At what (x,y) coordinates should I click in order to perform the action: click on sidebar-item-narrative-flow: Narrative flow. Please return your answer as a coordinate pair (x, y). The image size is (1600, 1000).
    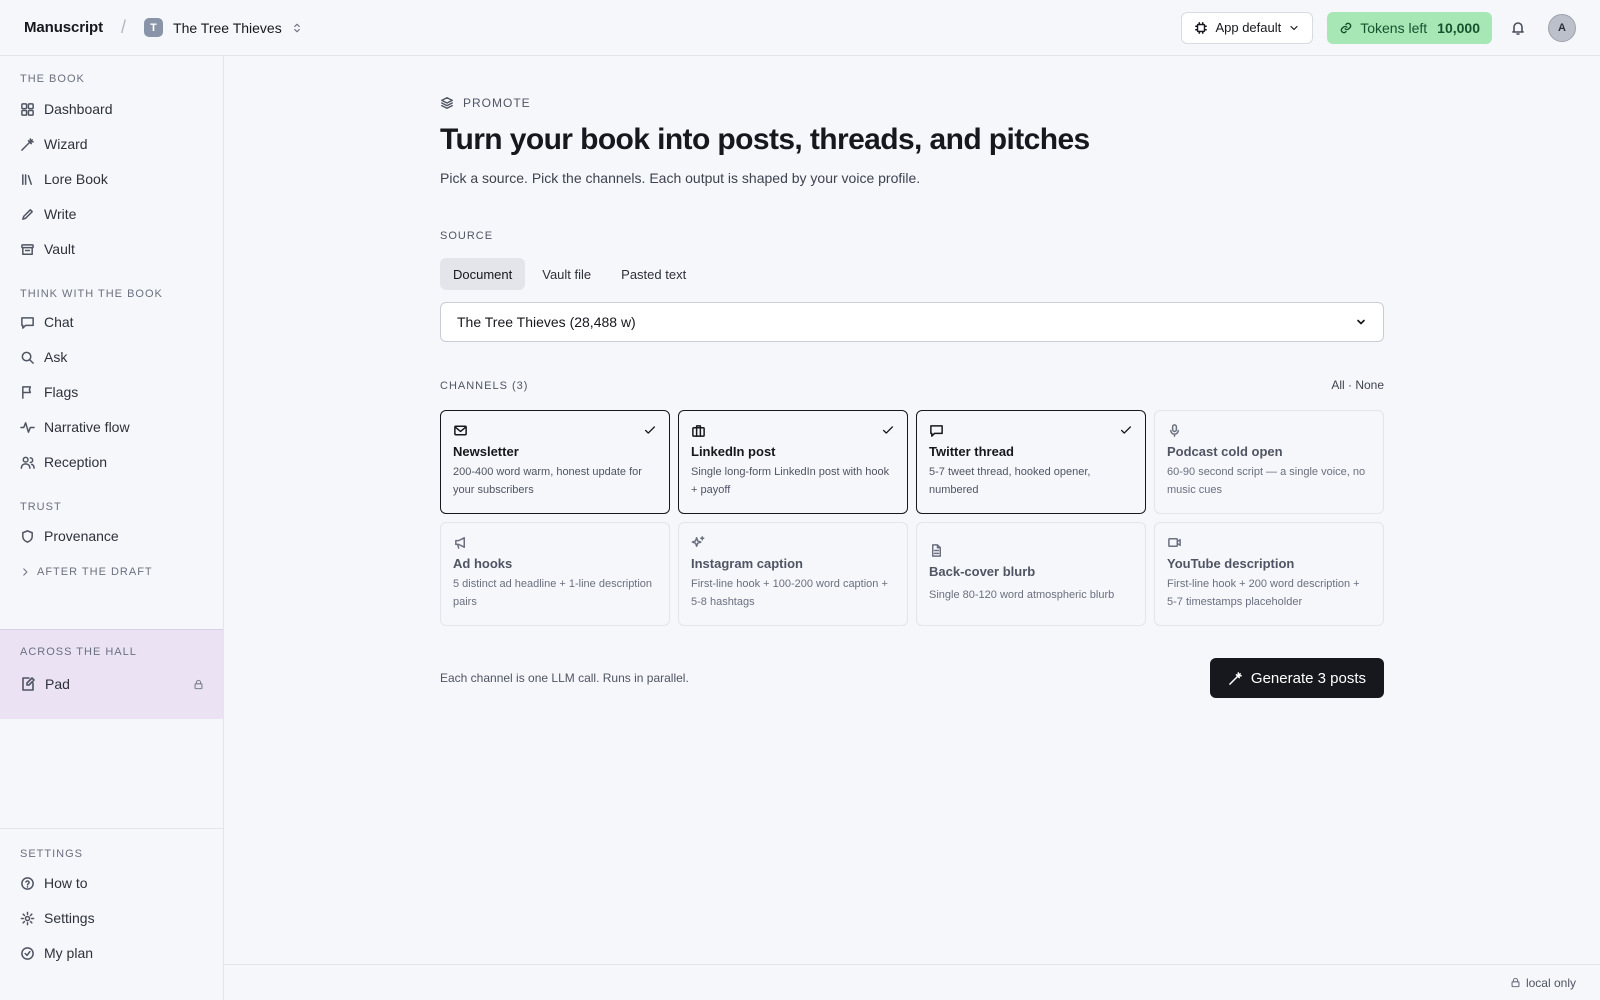
    Looking at the image, I should click on (115, 427).